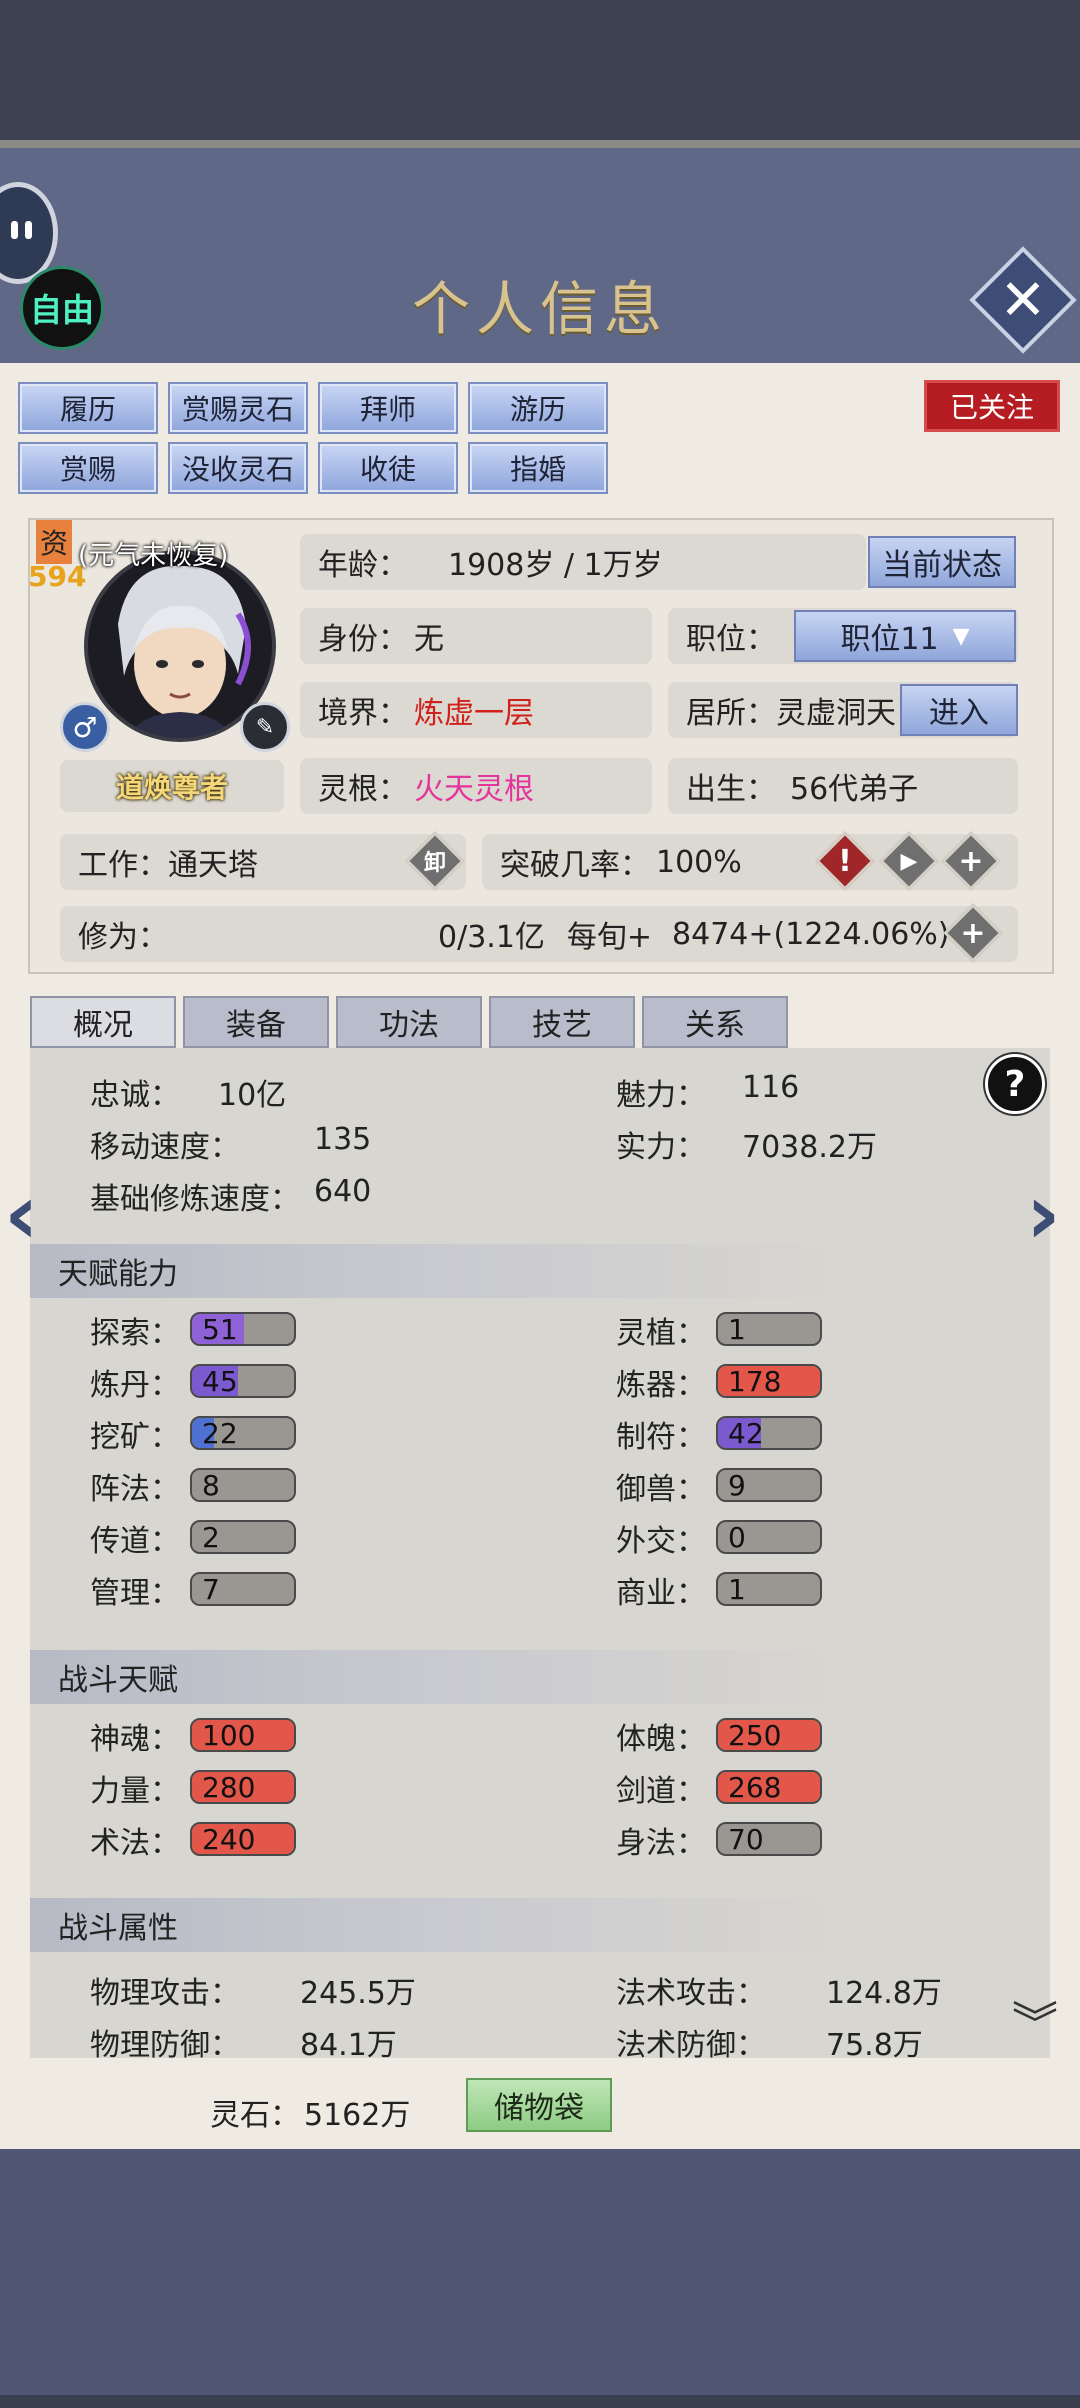  Describe the element at coordinates (220, 1329) in the screenshot. I see `talent-value: 51` at that location.